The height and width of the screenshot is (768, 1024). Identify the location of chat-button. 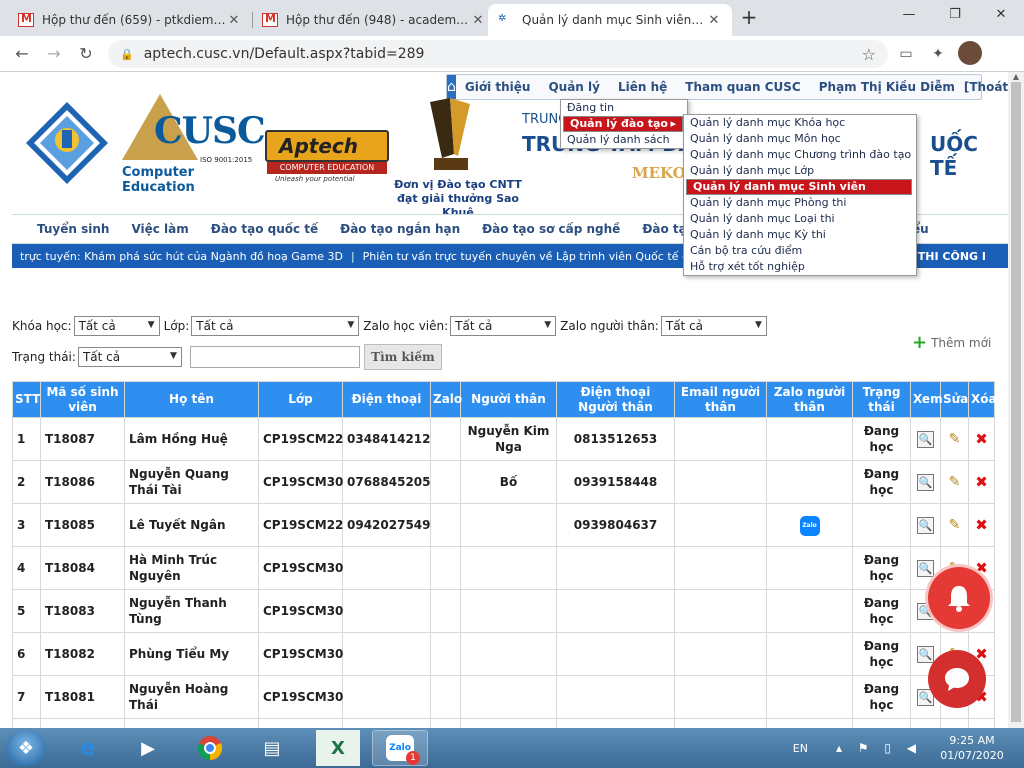
(957, 679).